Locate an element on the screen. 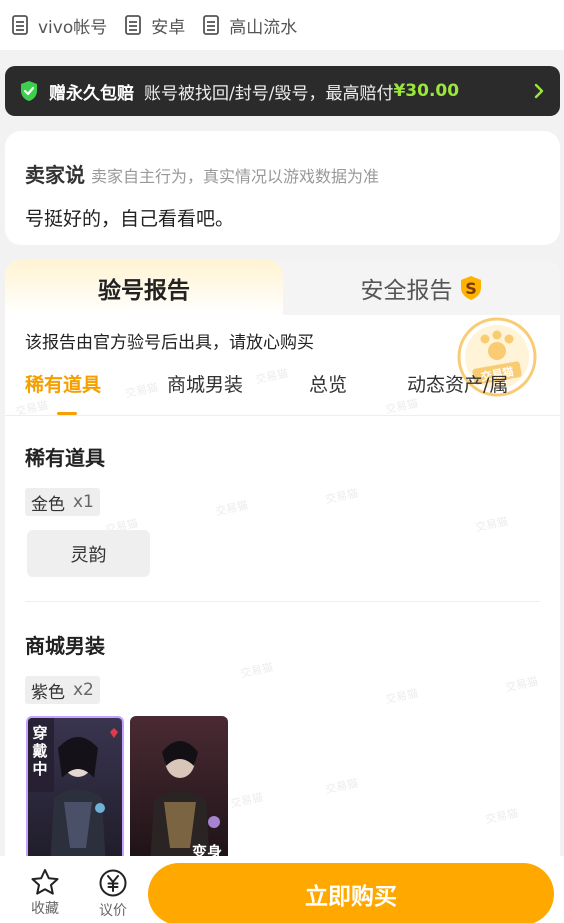  grade-label: 金色 is located at coordinates (48, 504).